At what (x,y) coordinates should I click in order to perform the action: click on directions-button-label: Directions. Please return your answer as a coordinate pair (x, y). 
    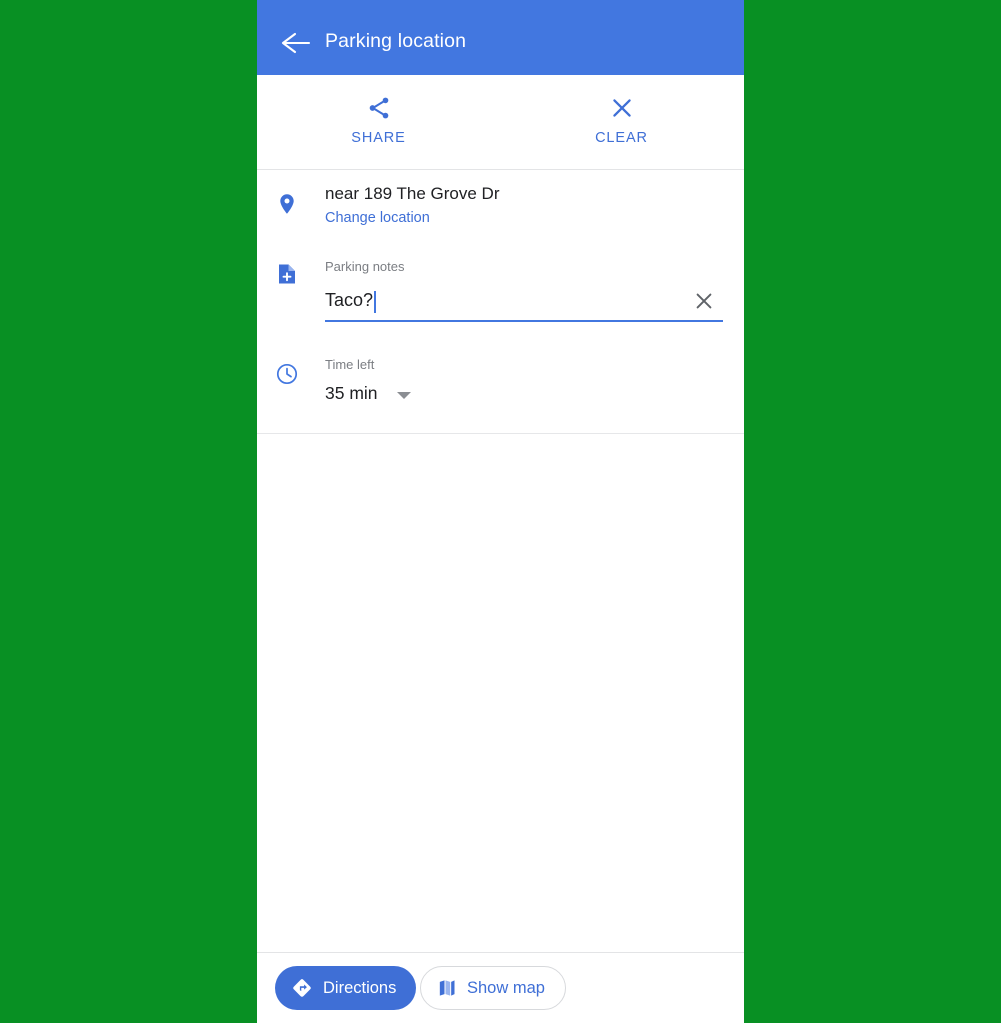
    Looking at the image, I should click on (360, 987).